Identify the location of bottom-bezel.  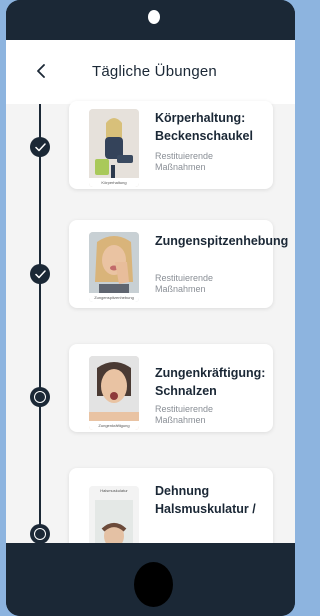
(150, 579).